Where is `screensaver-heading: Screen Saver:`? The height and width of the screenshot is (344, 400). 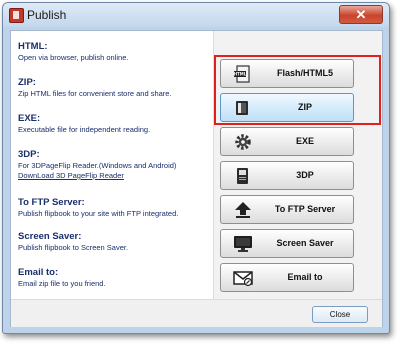
screensaver-heading: Screen Saver: is located at coordinates (50, 236).